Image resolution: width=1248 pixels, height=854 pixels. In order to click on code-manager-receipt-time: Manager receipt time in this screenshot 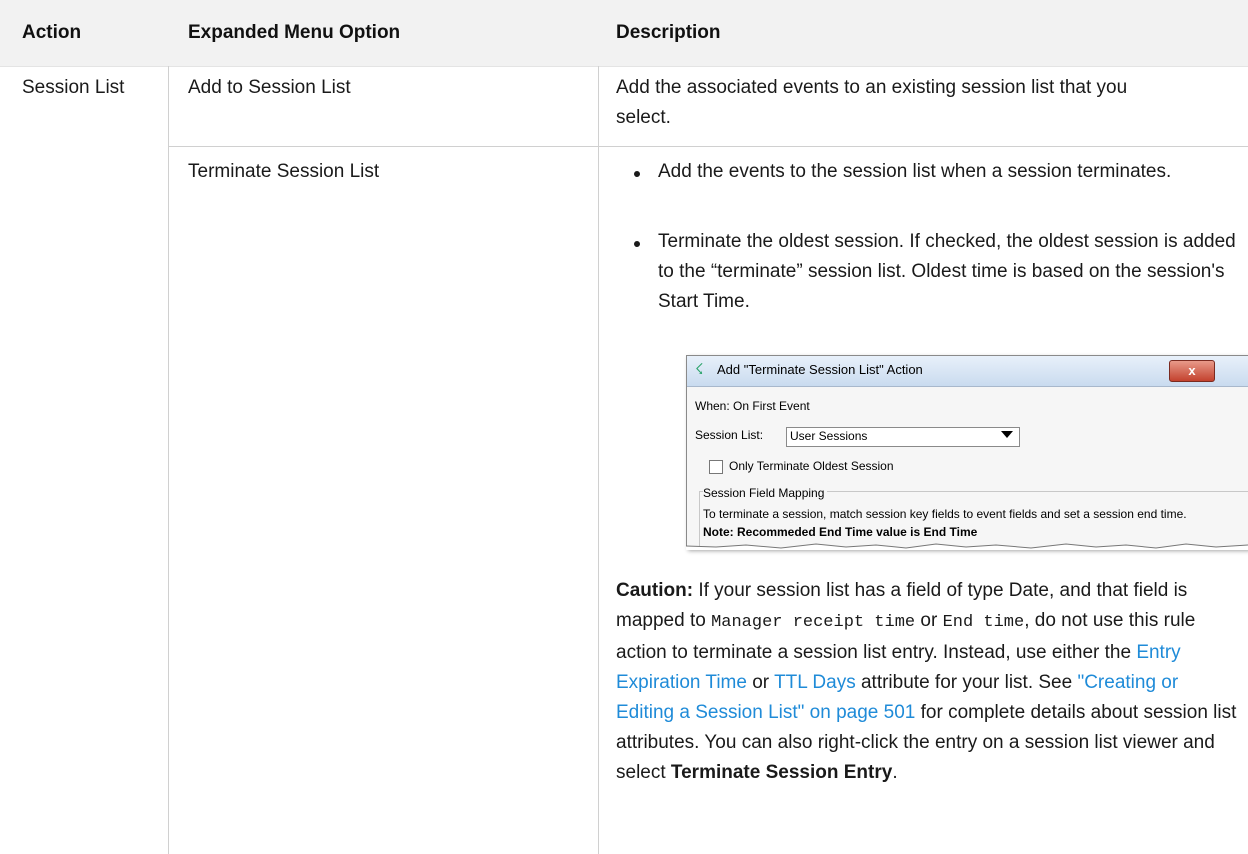, I will do `click(813, 622)`.